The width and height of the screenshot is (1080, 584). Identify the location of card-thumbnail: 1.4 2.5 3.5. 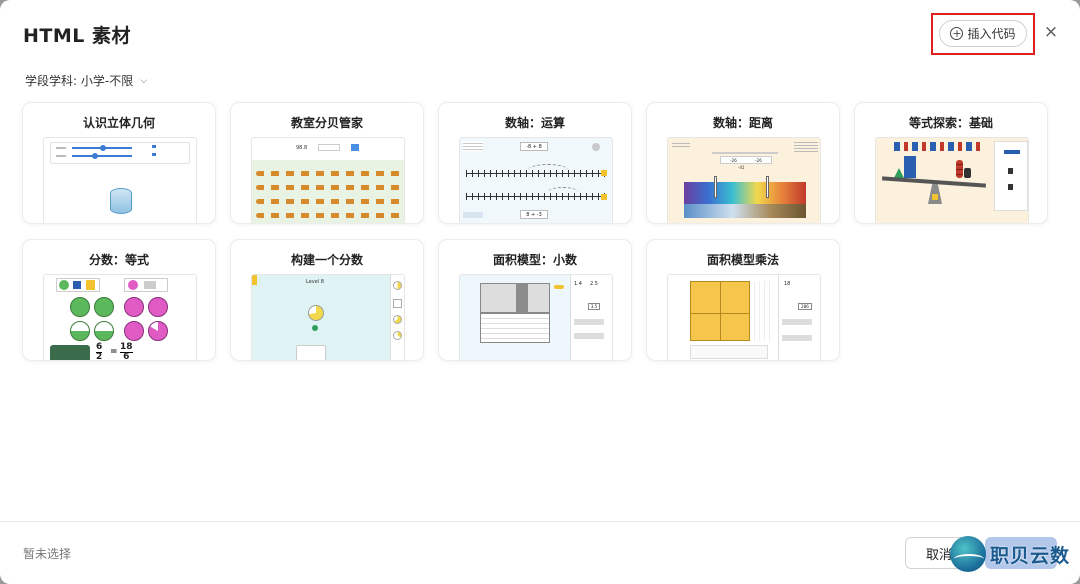
(536, 317).